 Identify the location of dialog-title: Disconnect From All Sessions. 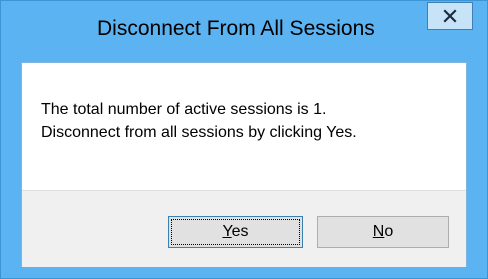
(236, 28).